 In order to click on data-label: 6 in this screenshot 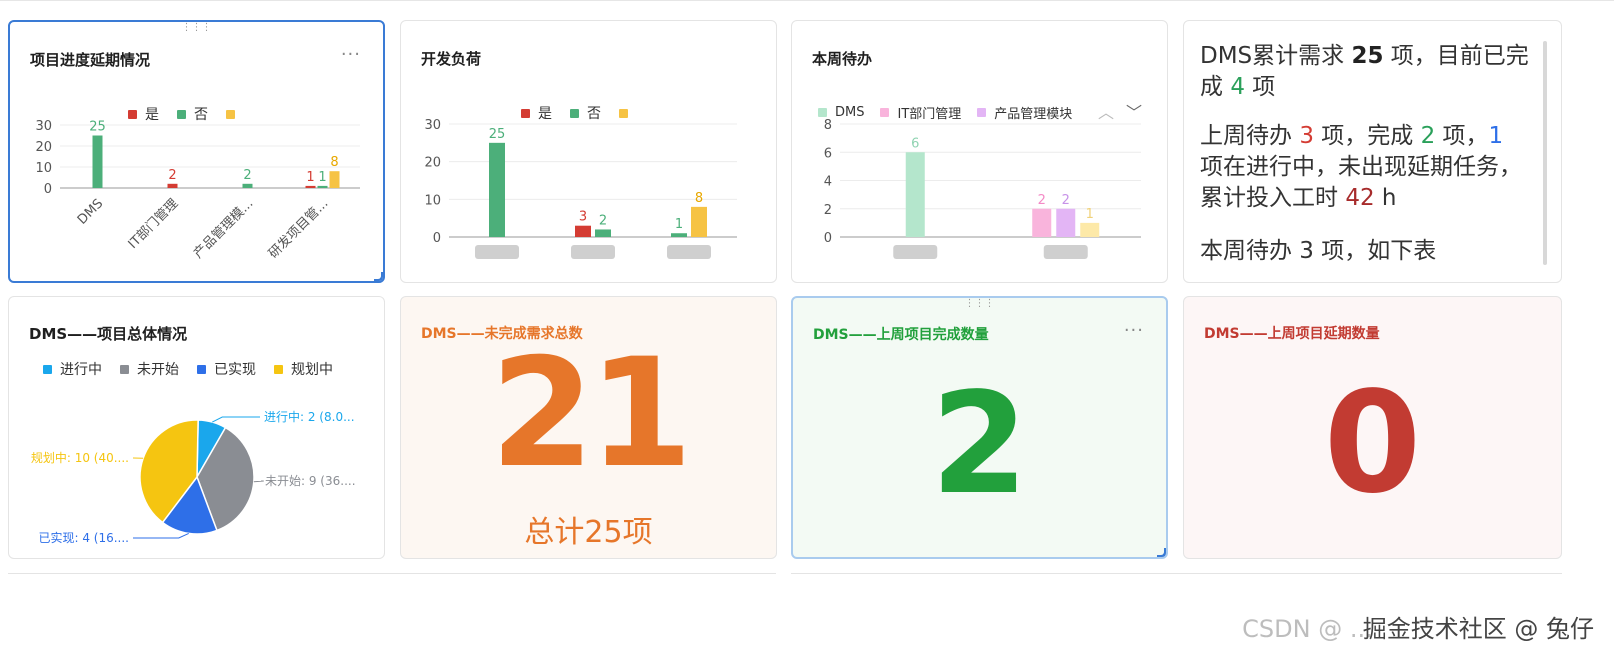, I will do `click(915, 143)`.